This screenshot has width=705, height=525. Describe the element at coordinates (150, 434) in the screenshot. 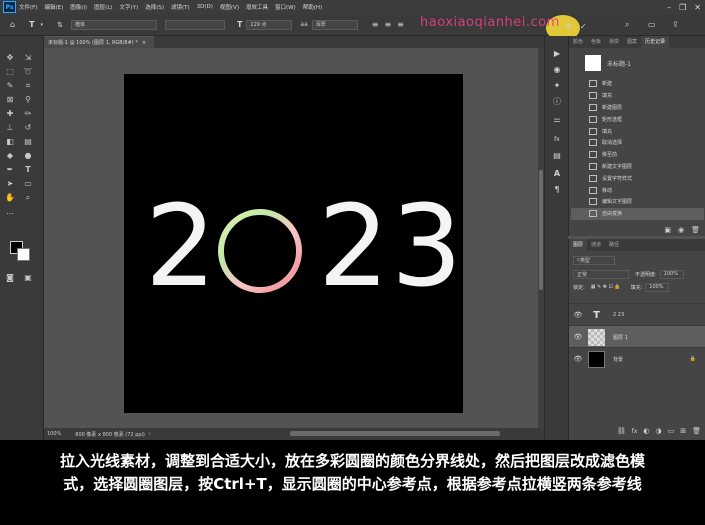

I see `status-arrow-icon: ›` at that location.